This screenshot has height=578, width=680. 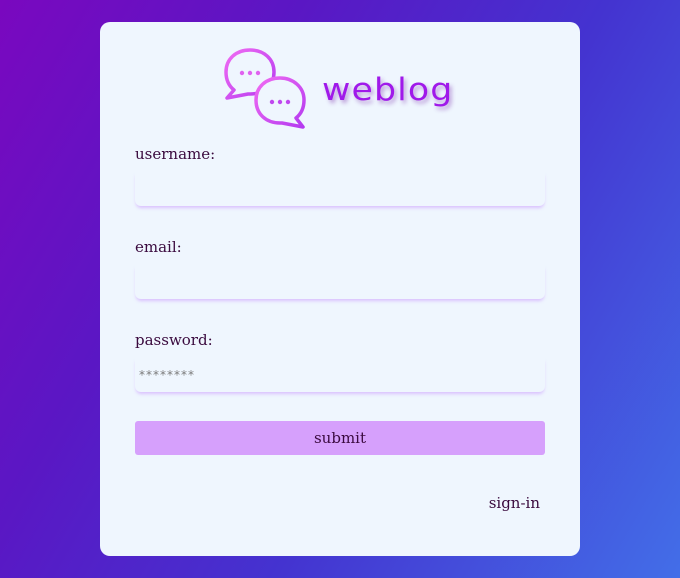 I want to click on username-field-group: username:, so click(x=340, y=175).